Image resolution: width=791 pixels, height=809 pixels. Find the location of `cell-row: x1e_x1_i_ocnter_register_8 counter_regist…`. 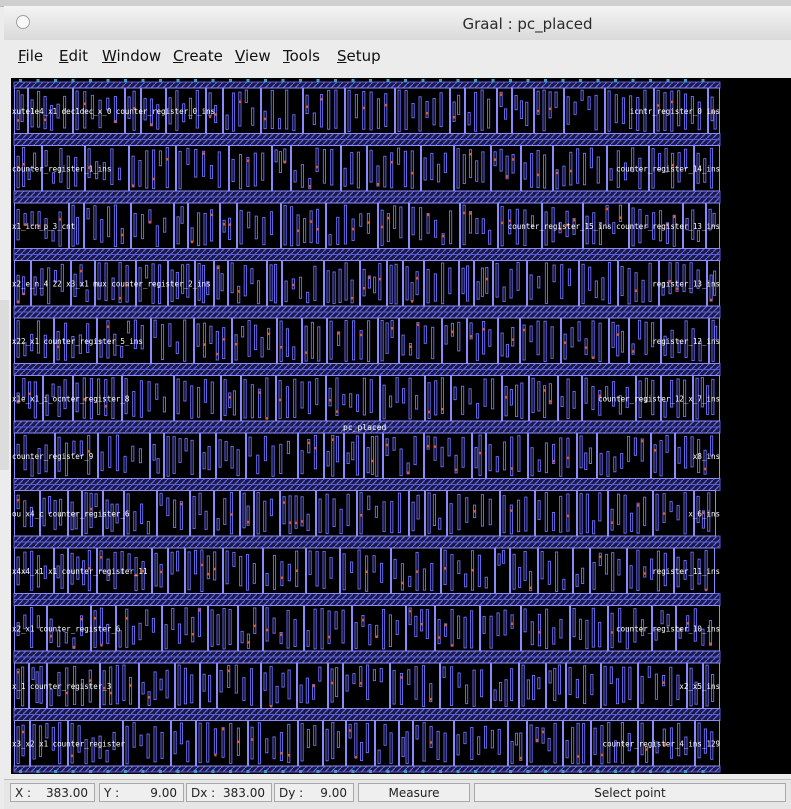

cell-row: x1e_x1_i_ocnter_register_8 counter_regist… is located at coordinates (366, 398).